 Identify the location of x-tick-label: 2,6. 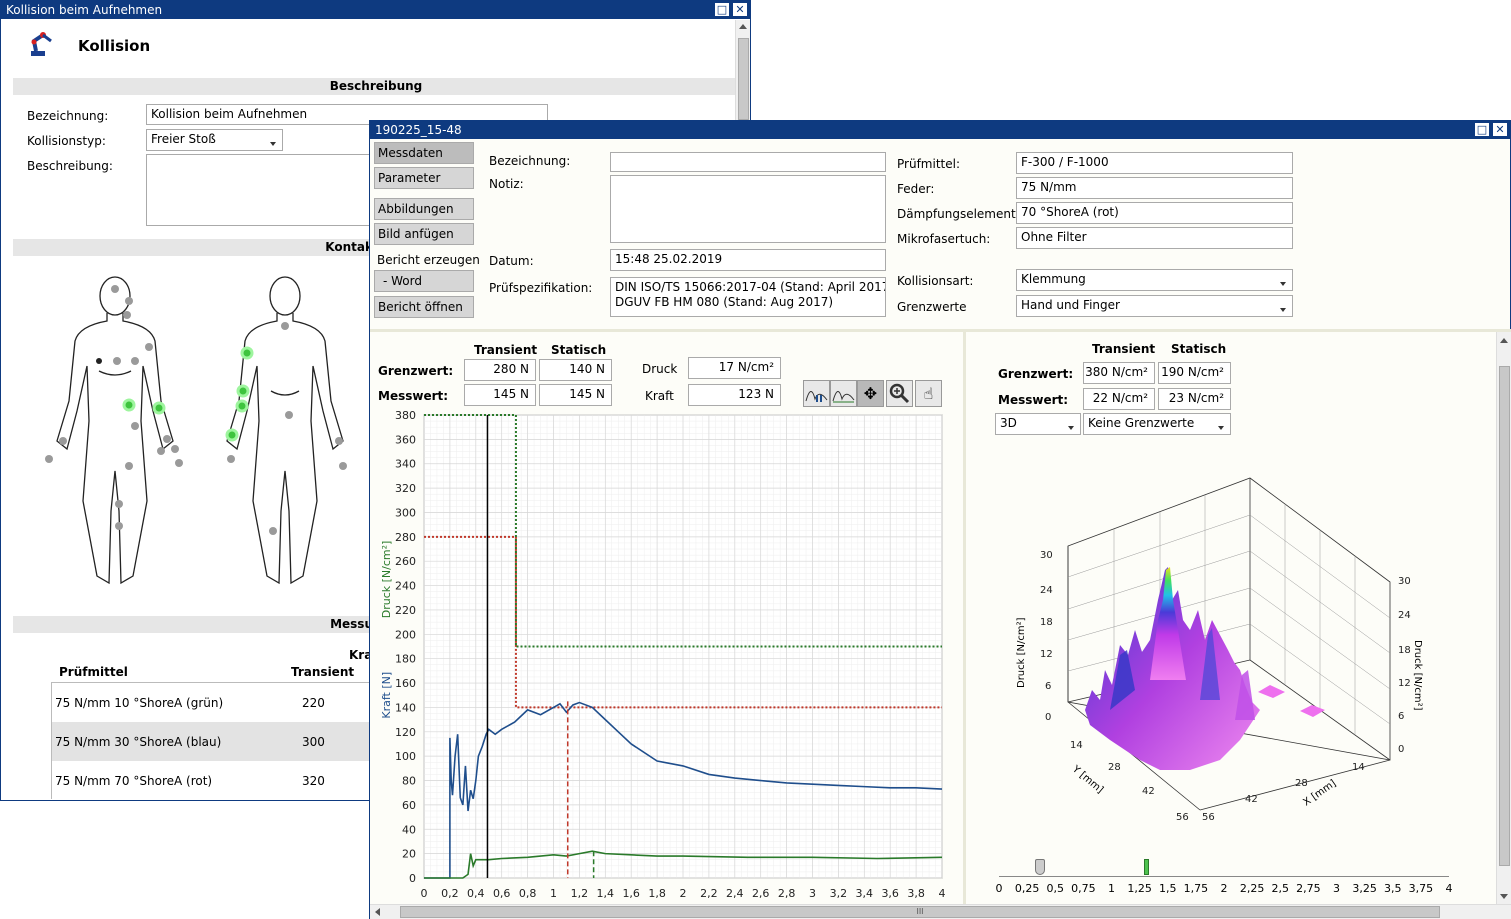
(761, 893).